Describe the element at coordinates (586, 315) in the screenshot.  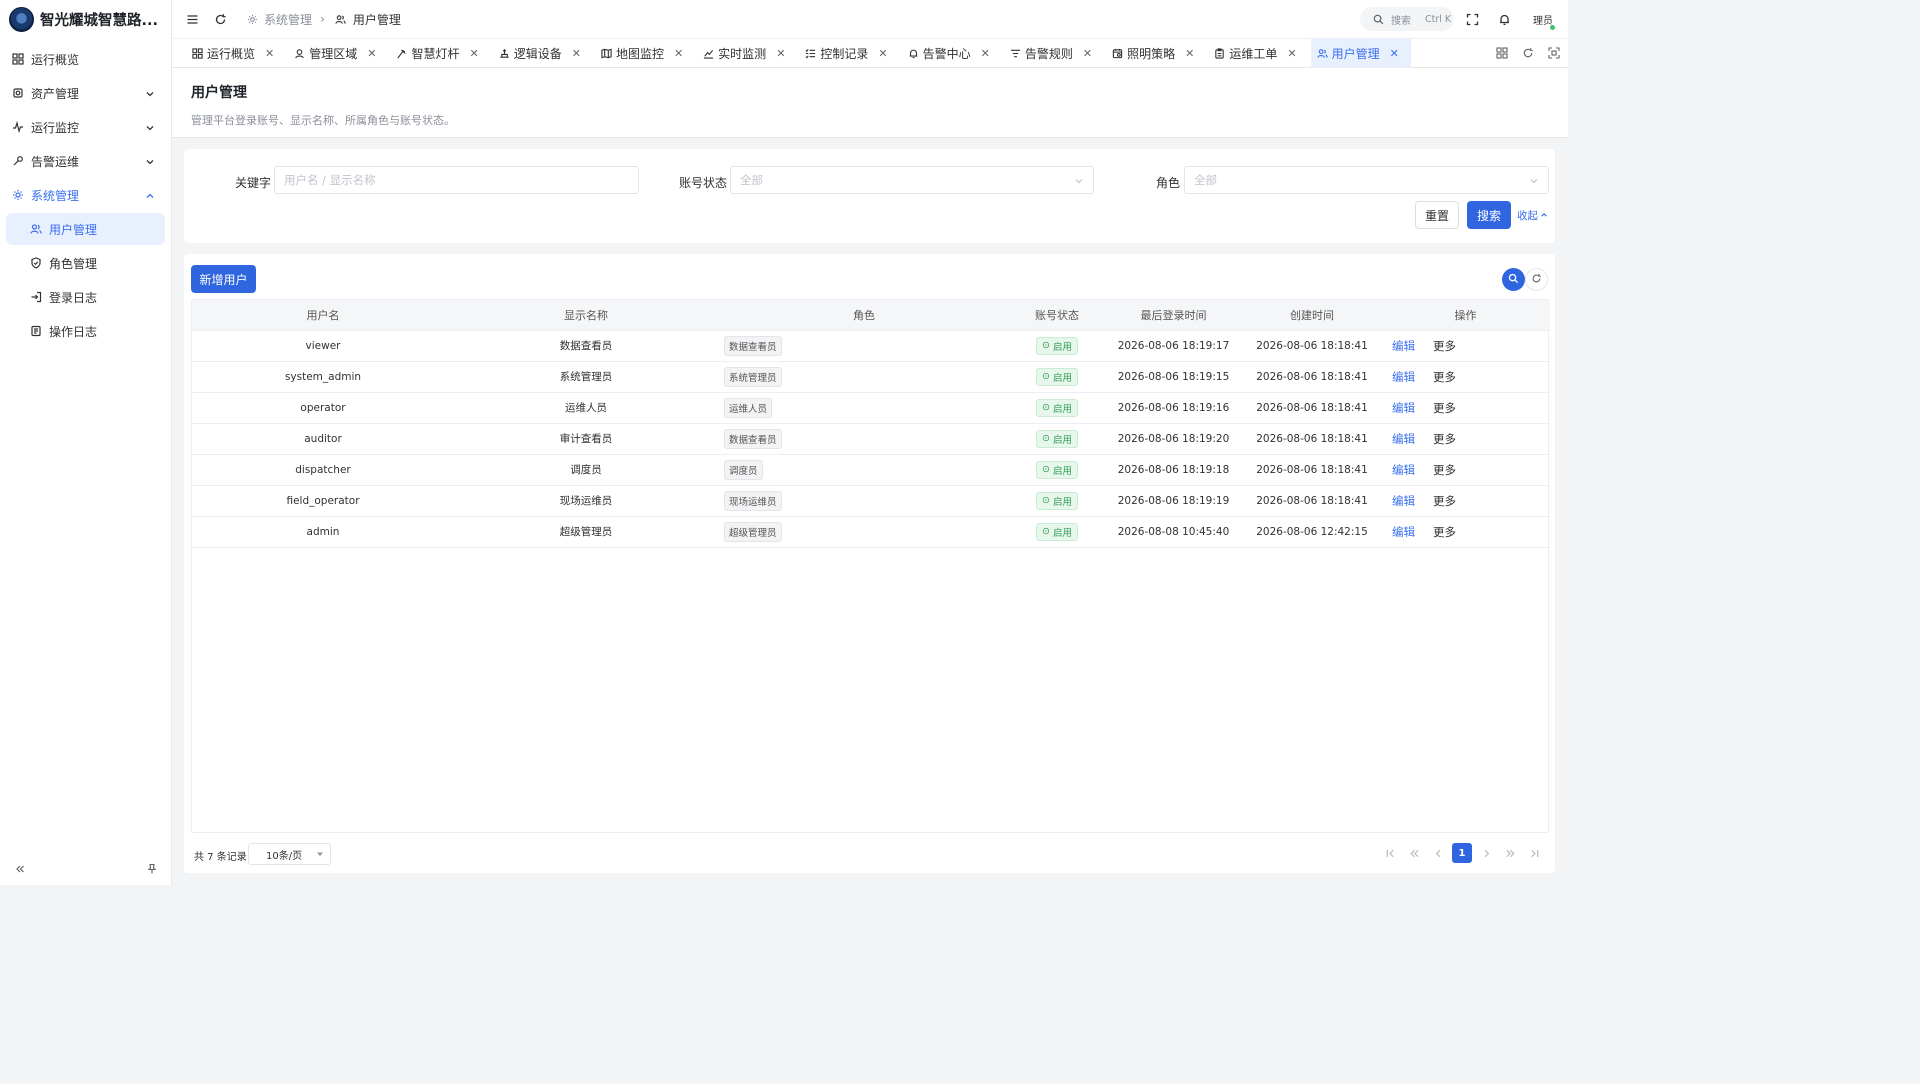
I see `column-header-display-name: 显示名称` at that location.